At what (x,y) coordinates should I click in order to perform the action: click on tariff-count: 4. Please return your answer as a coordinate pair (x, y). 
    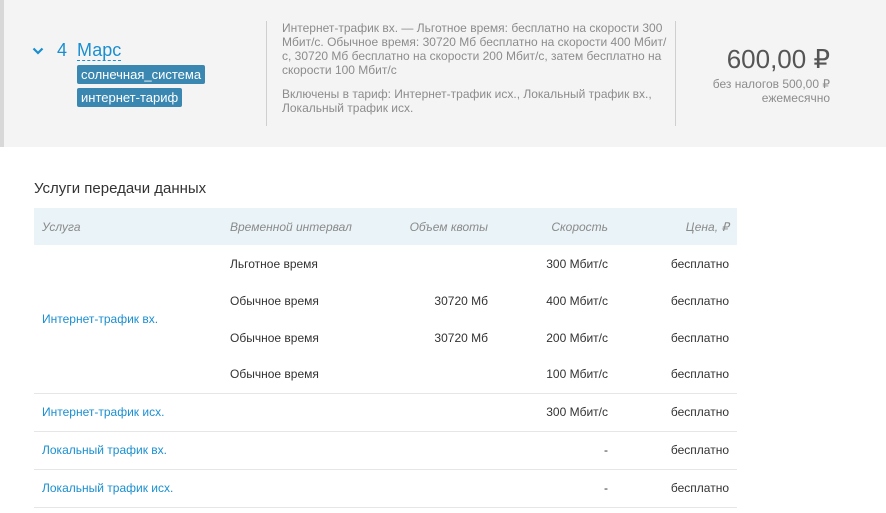
    Looking at the image, I should click on (62, 50).